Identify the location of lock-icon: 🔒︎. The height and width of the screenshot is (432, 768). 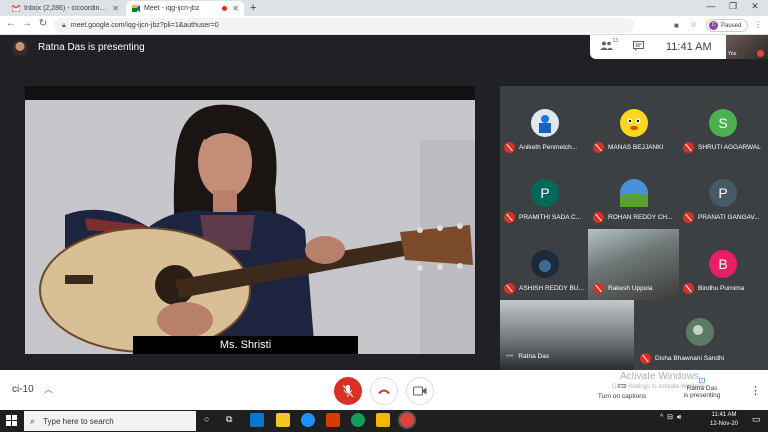
(64, 25).